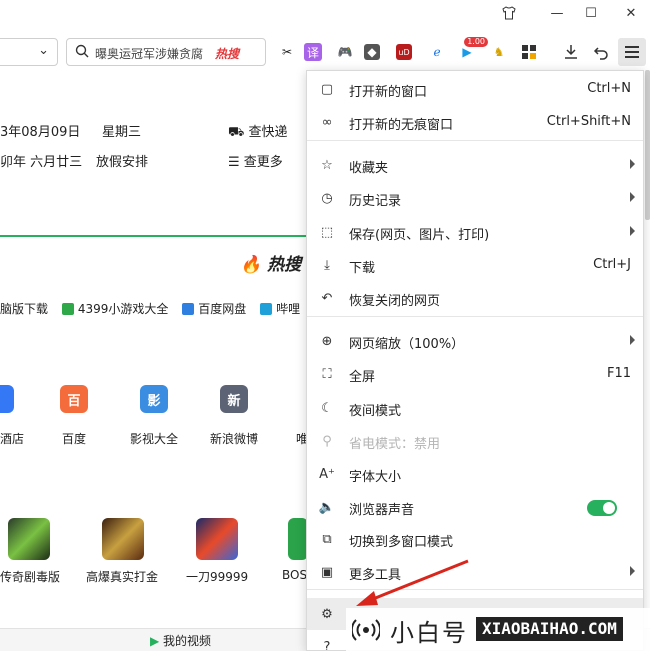  I want to click on nav-link: 脑版下载, so click(24, 309).